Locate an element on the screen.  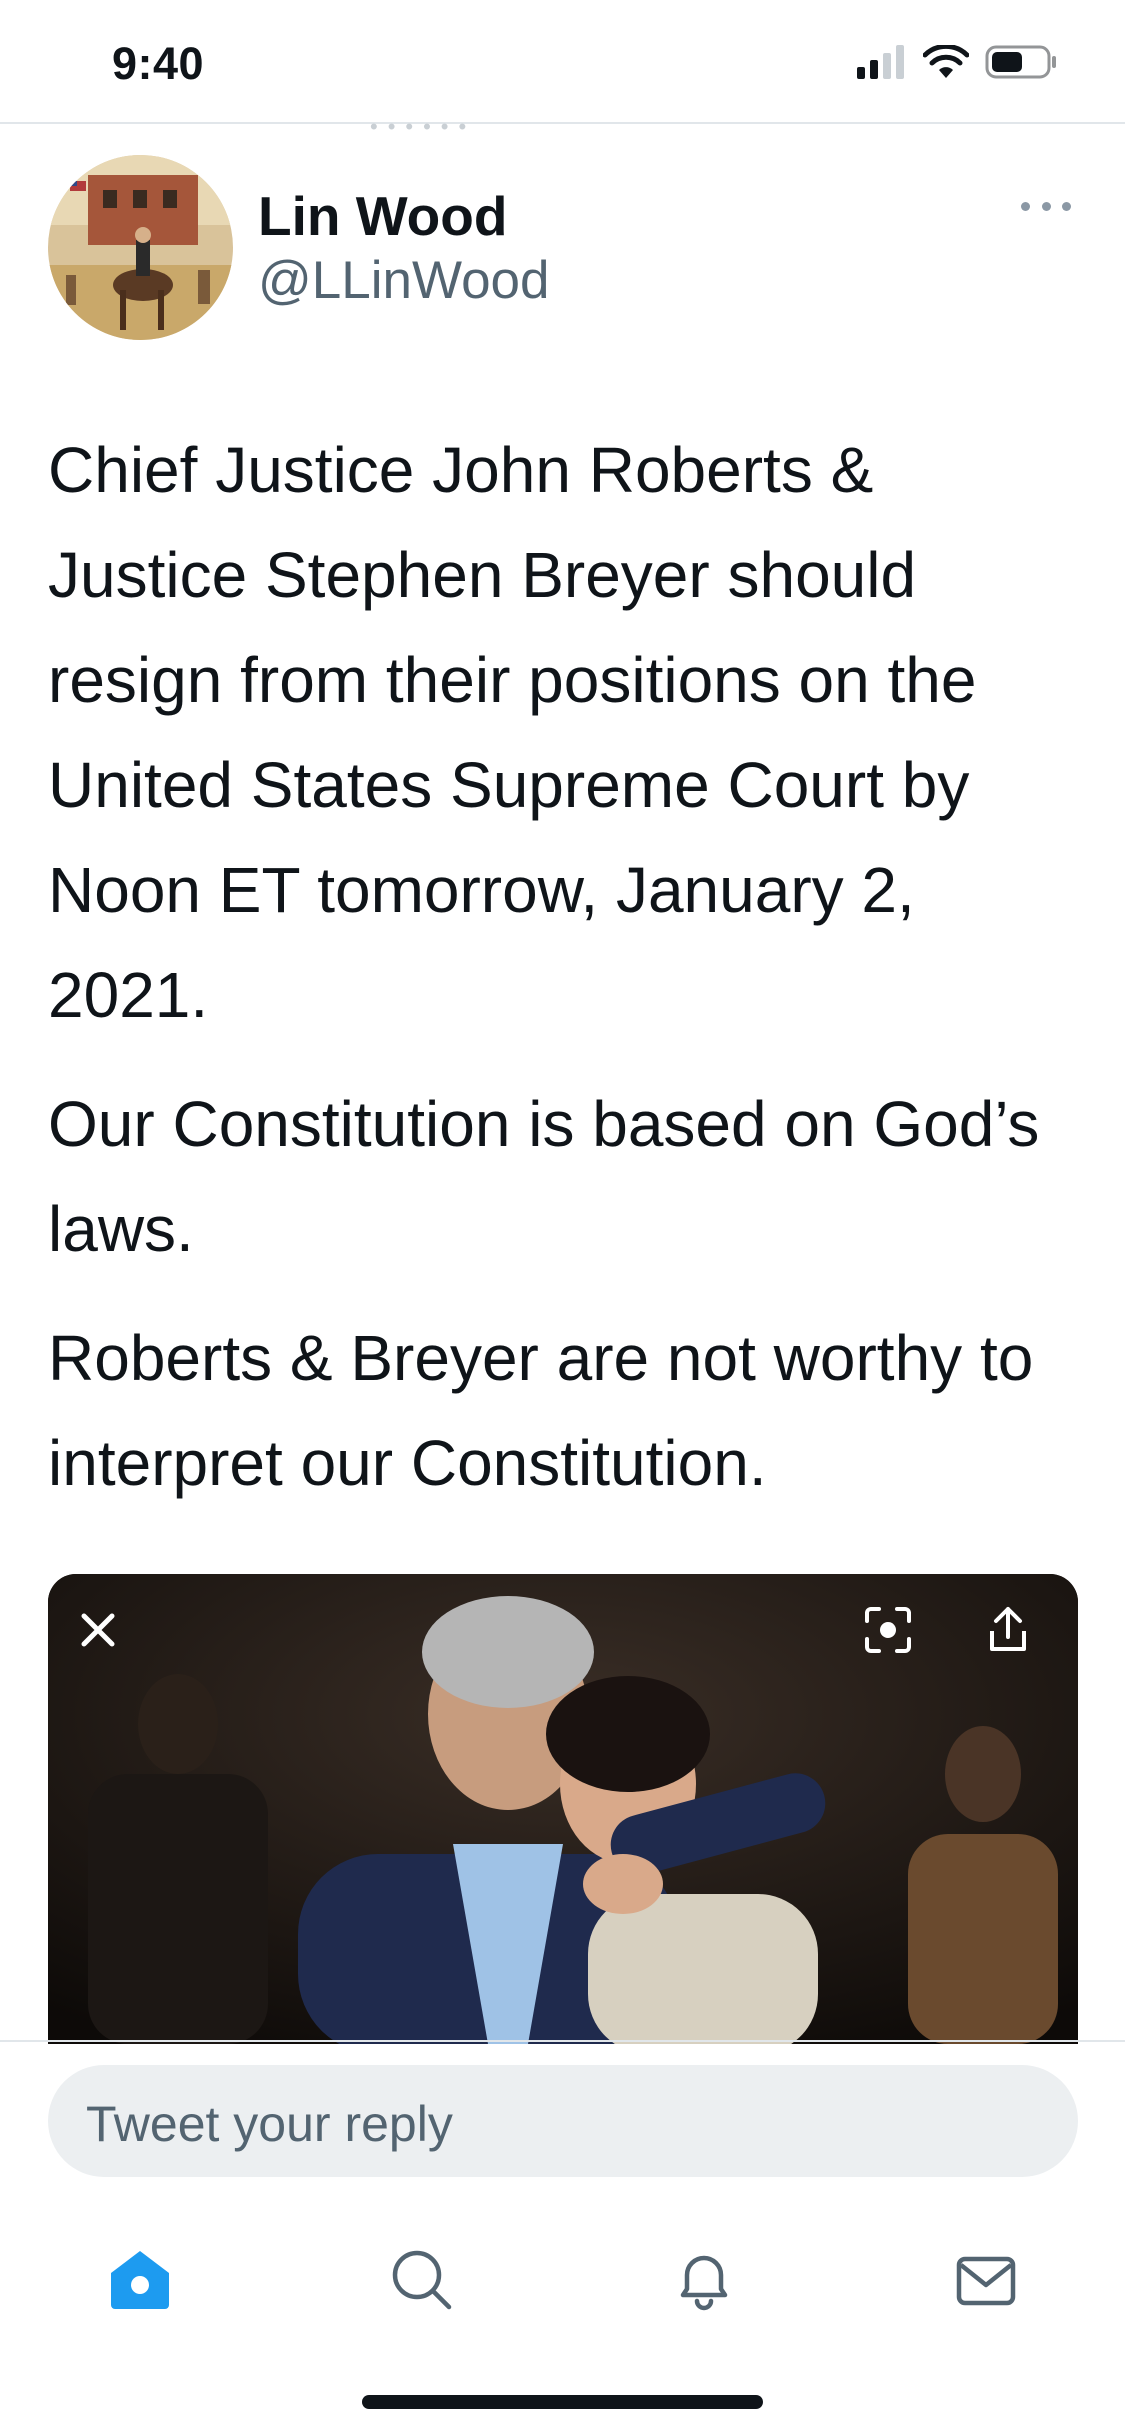
tab-messages is located at coordinates (986, 2280).